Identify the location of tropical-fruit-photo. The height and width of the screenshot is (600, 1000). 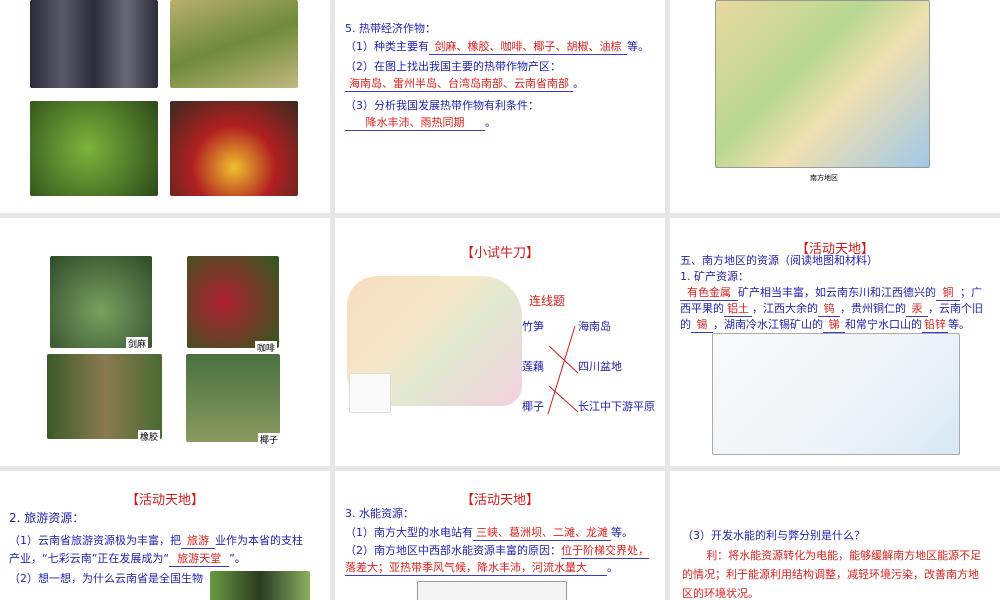
(234, 148).